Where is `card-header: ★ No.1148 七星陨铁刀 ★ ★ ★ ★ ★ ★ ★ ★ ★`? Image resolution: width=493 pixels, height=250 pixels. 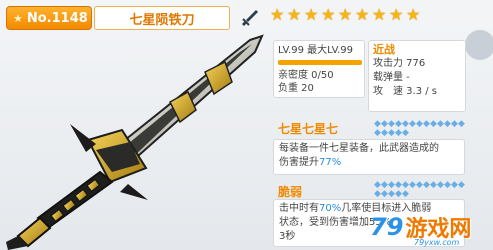
card-header: ★ No.1148 七星陨铁刀 ★ ★ ★ ★ ★ ★ ★ ★ ★ is located at coordinates (246, 17).